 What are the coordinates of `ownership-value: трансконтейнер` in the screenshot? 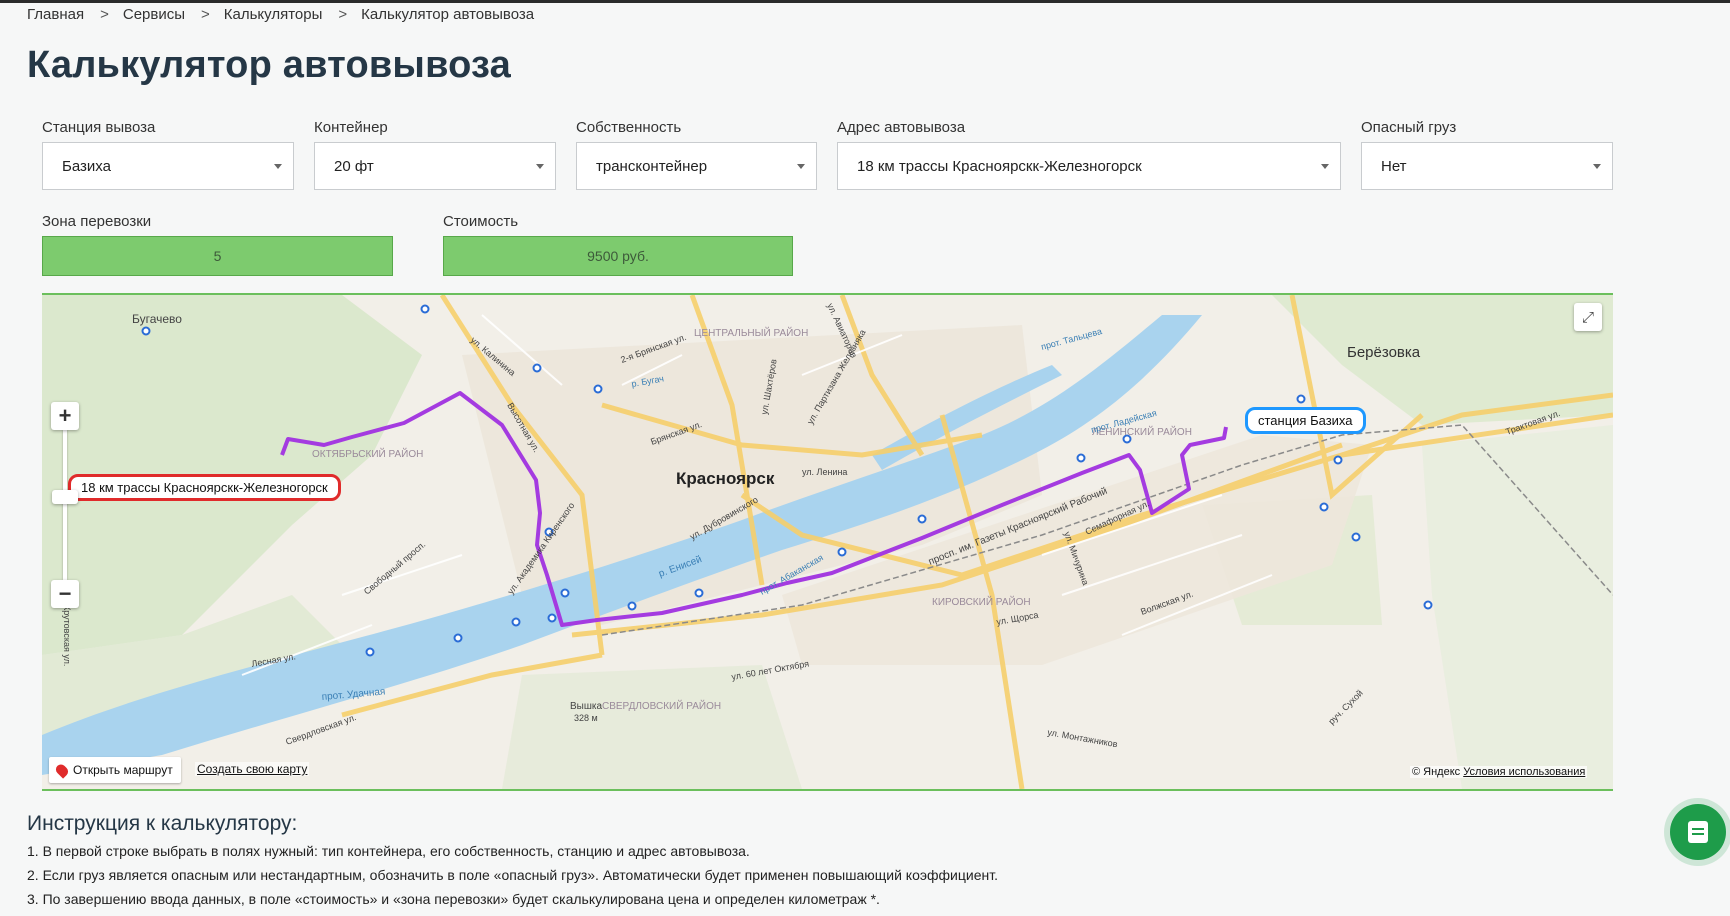 It's located at (652, 166).